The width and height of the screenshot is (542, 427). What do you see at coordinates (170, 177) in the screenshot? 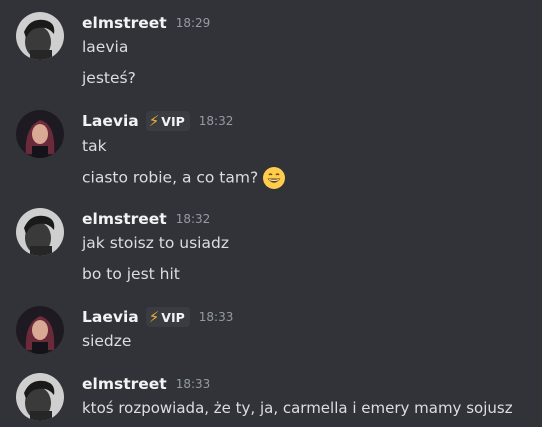
I see `message-text: ciasto robie, a co tam?` at bounding box center [170, 177].